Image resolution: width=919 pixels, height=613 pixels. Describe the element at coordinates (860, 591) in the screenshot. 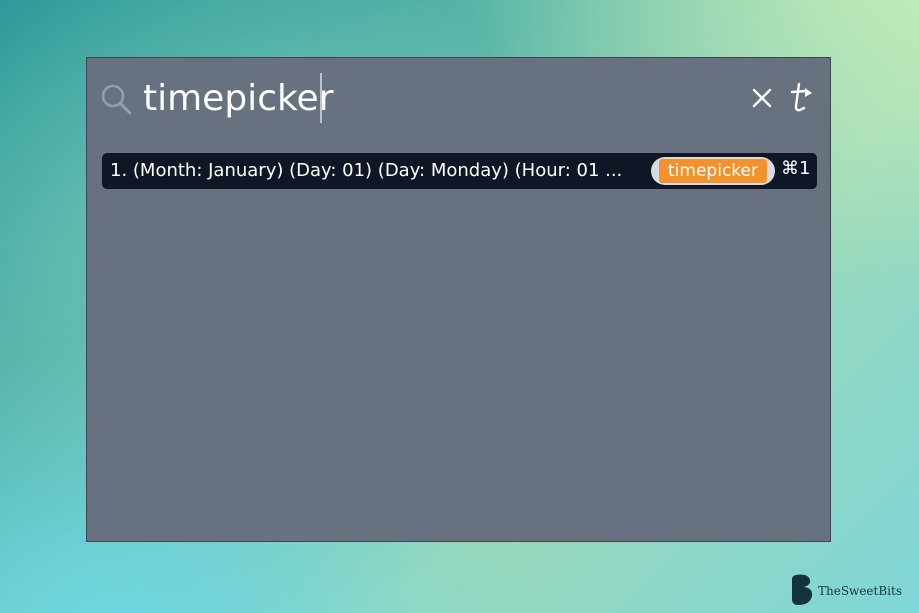

I see `brand-name: TheSweetBits` at that location.